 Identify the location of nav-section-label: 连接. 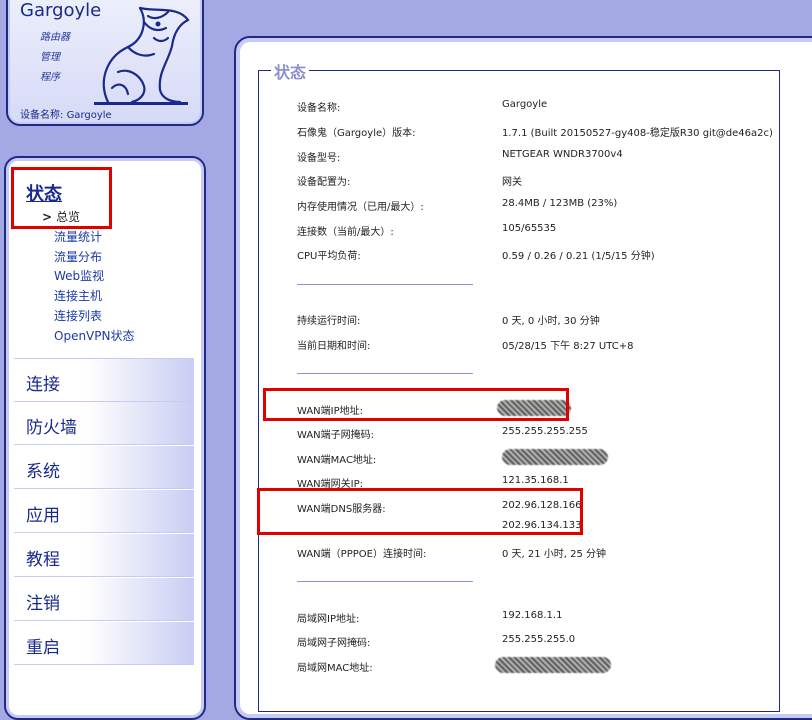
(43, 385).